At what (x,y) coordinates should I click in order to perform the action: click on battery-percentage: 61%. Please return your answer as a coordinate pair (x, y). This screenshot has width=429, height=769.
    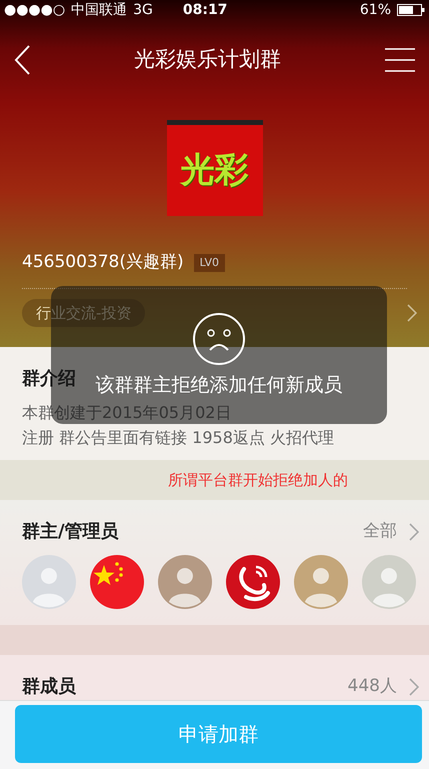
    Looking at the image, I should click on (375, 10).